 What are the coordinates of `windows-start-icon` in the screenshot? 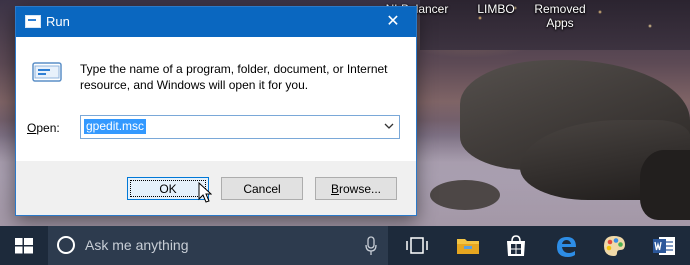 It's located at (24, 245).